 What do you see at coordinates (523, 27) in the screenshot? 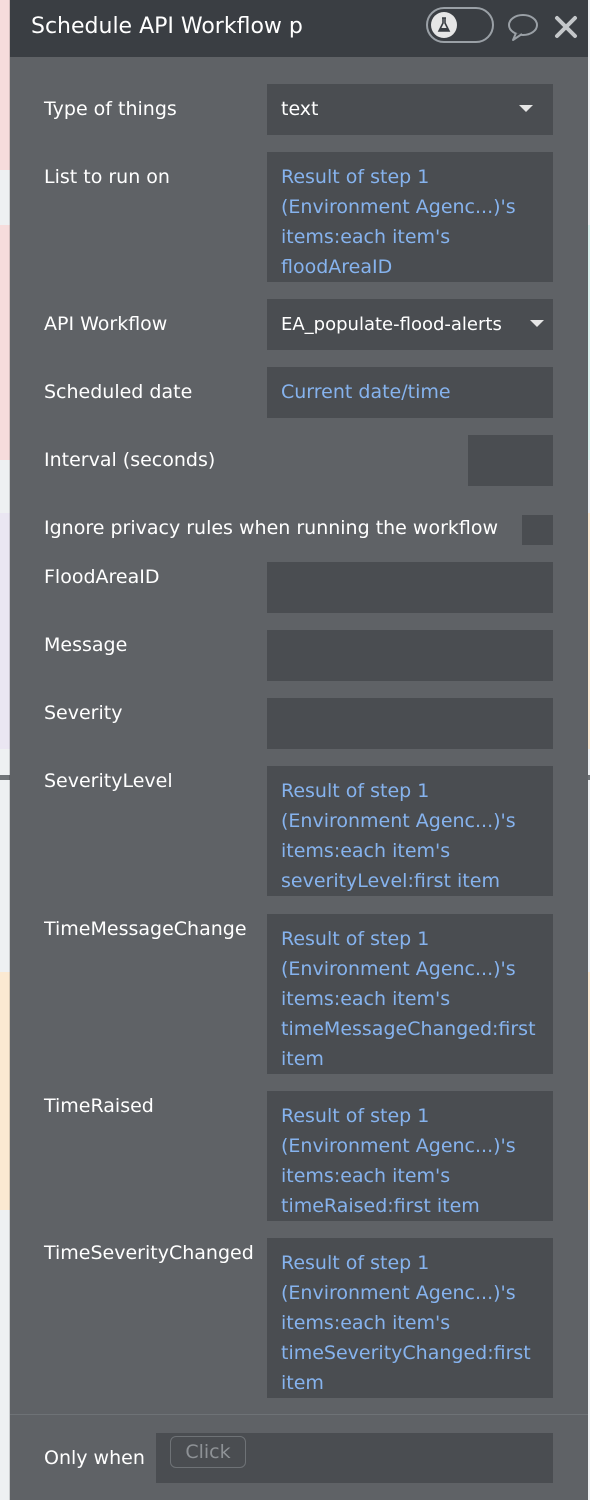
I see `comment-icon` at bounding box center [523, 27].